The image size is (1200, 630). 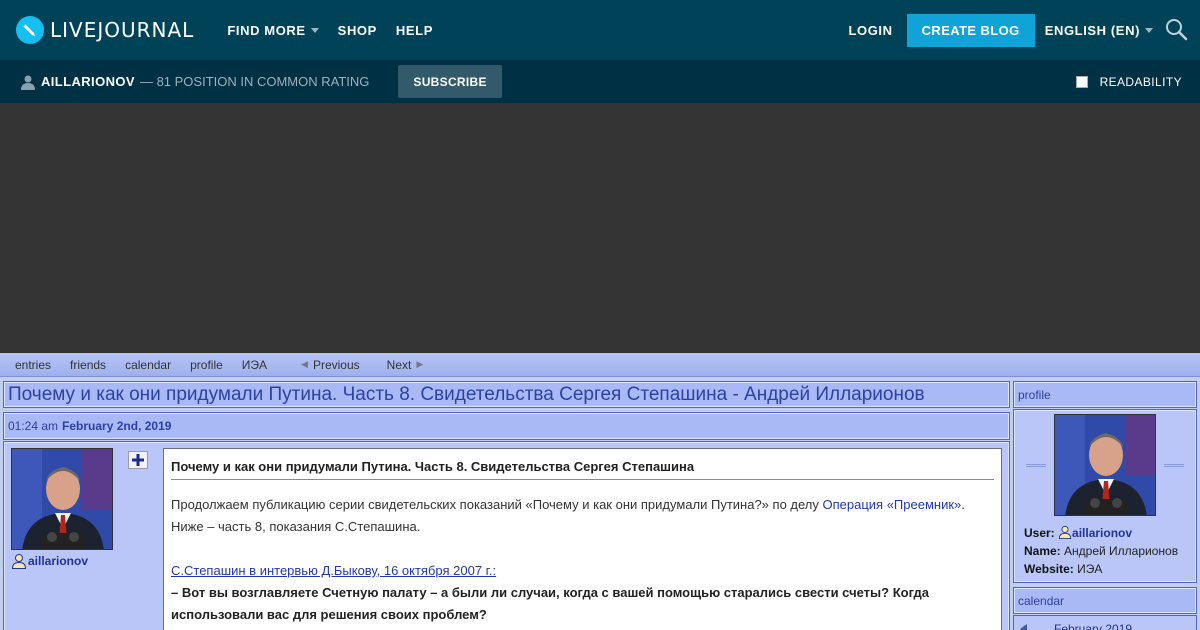 What do you see at coordinates (116, 426) in the screenshot?
I see `entry-date-link: February 2nd, 2019` at bounding box center [116, 426].